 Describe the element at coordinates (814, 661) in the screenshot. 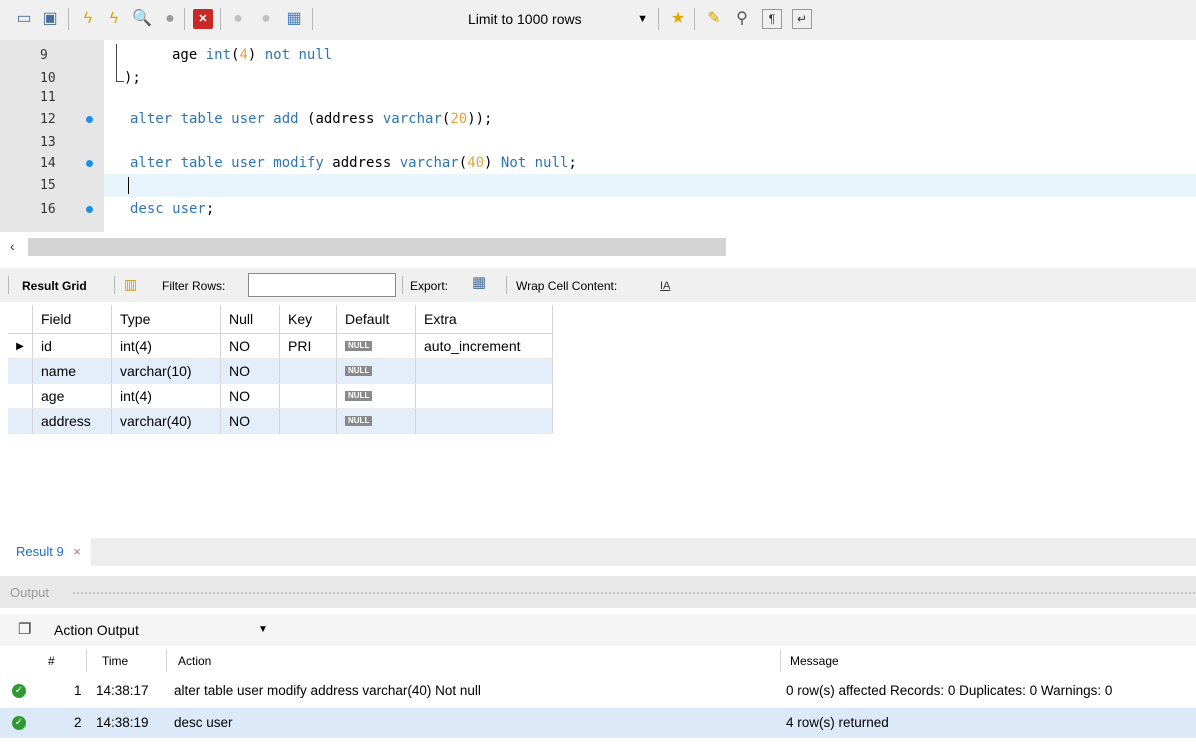

I see `column-header: Message` at that location.